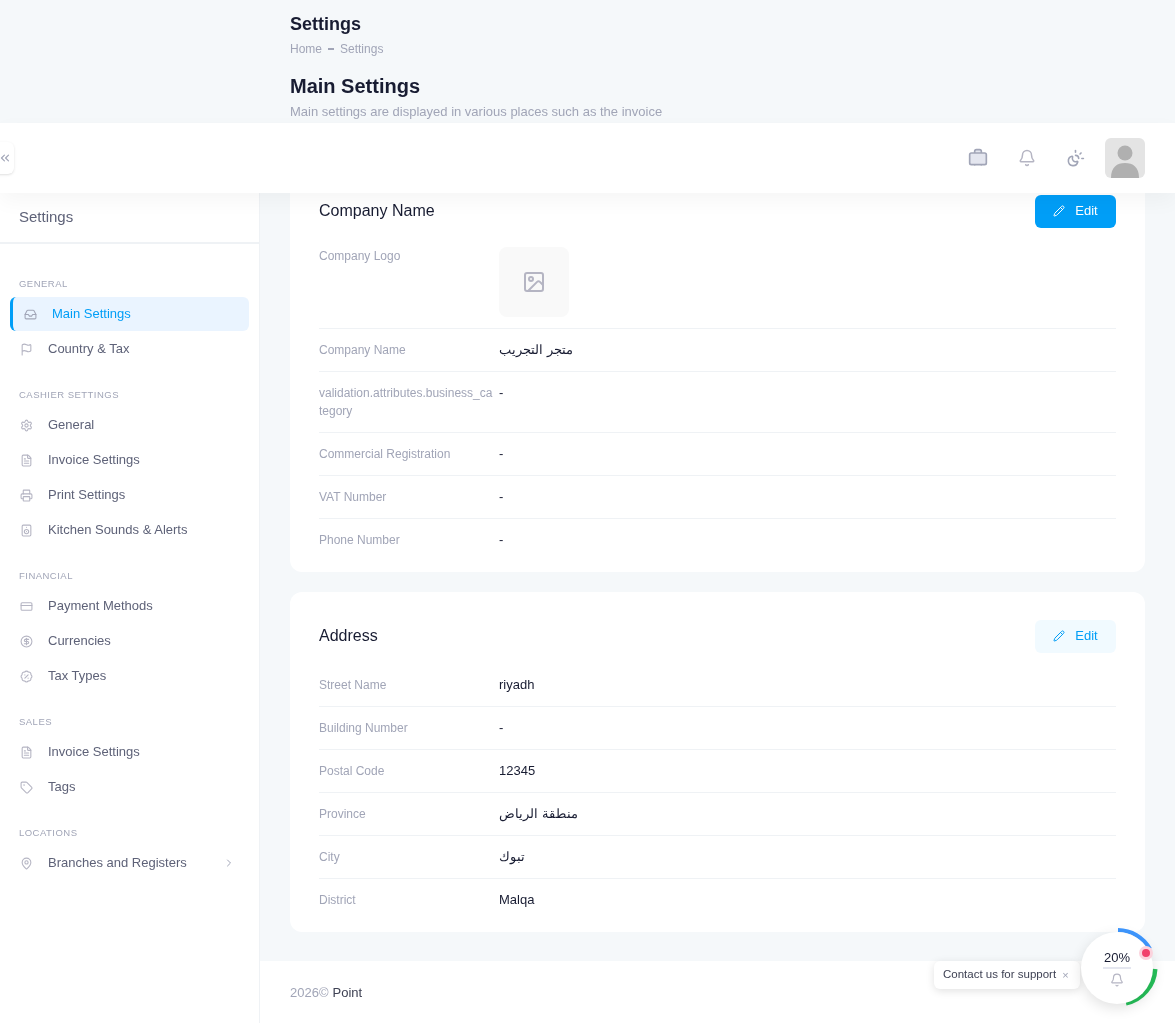 Image resolution: width=1175 pixels, height=1023 pixels. Describe the element at coordinates (377, 211) in the screenshot. I see `card-title: Company Name` at that location.